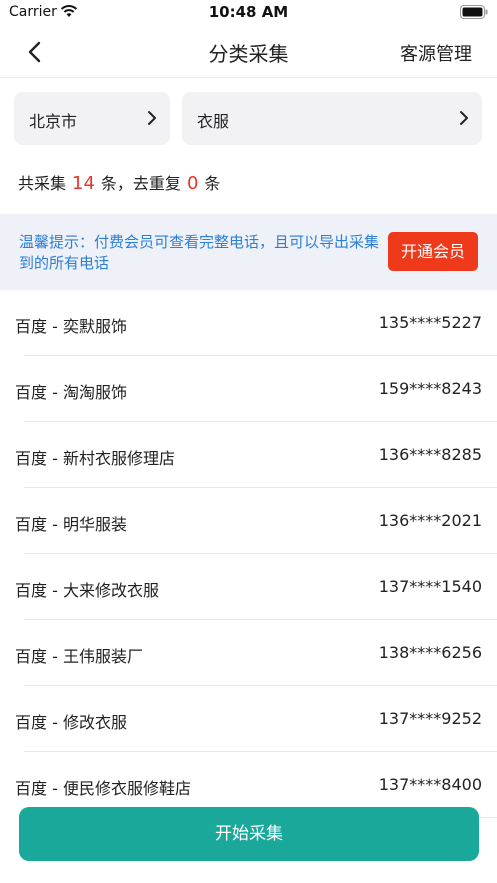 Image resolution: width=497 pixels, height=883 pixels. I want to click on record-phone: 137****1540, so click(430, 586).